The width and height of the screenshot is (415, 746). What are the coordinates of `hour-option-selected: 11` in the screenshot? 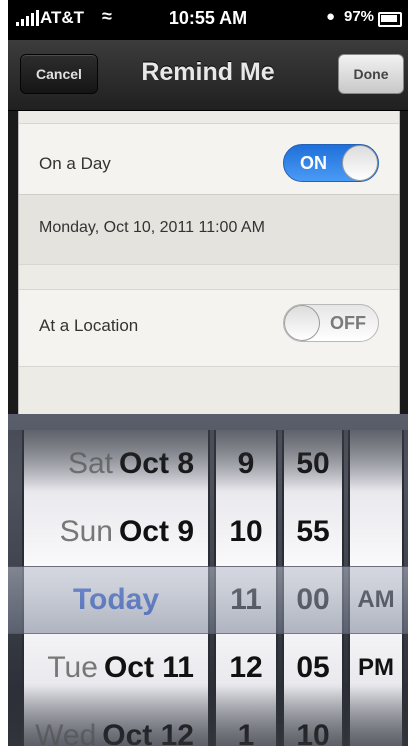 It's located at (246, 600).